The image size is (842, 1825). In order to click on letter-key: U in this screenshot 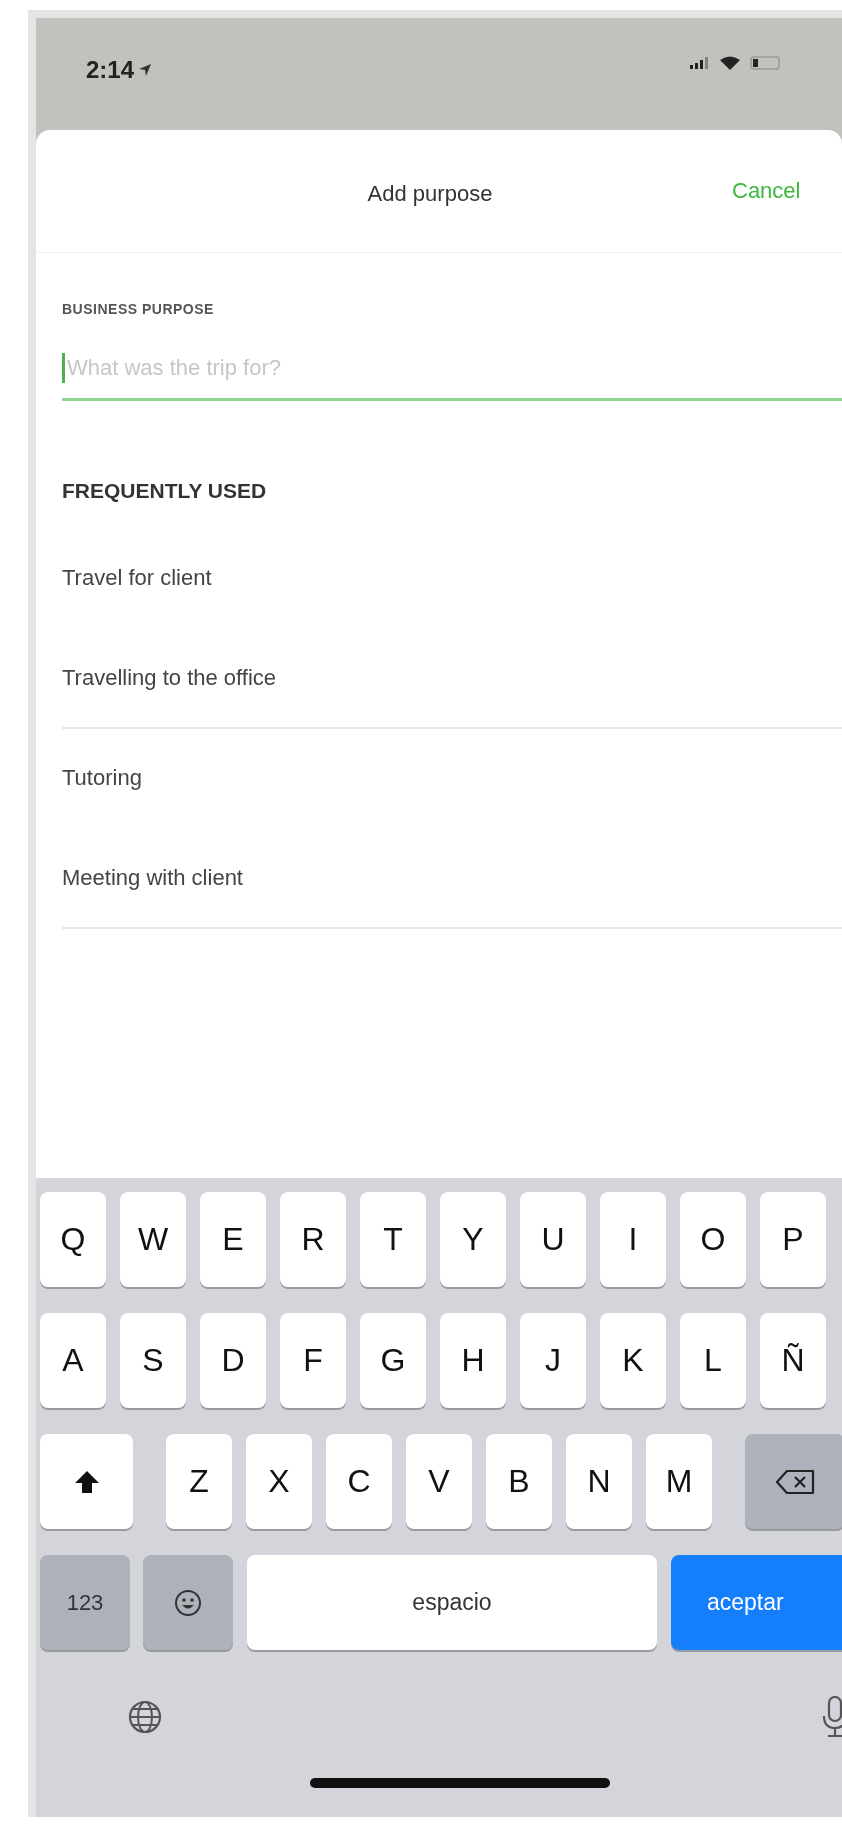, I will do `click(553, 1239)`.